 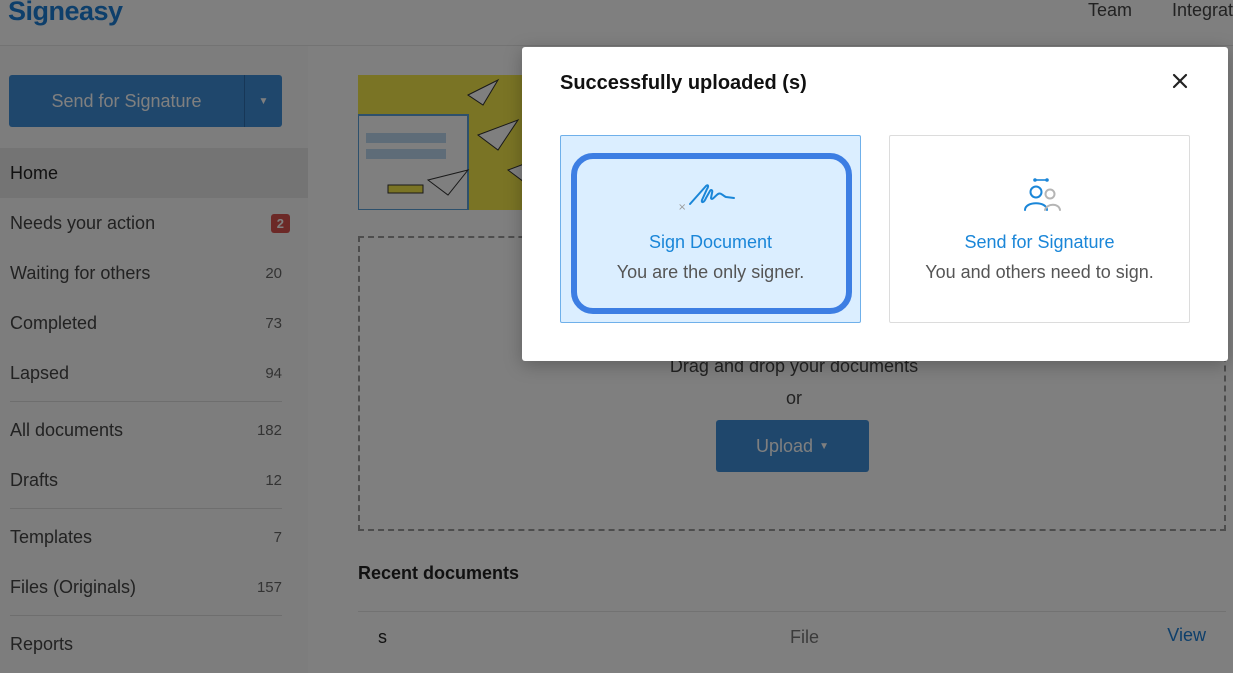 What do you see at coordinates (1180, 81) in the screenshot?
I see `close-icon` at bounding box center [1180, 81].